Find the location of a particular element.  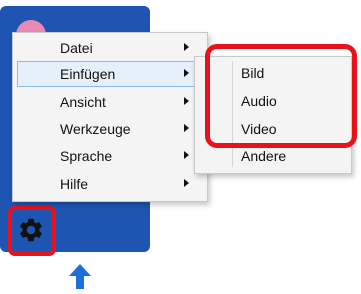

menu-item-label: Werkzeuge is located at coordinates (95, 129).